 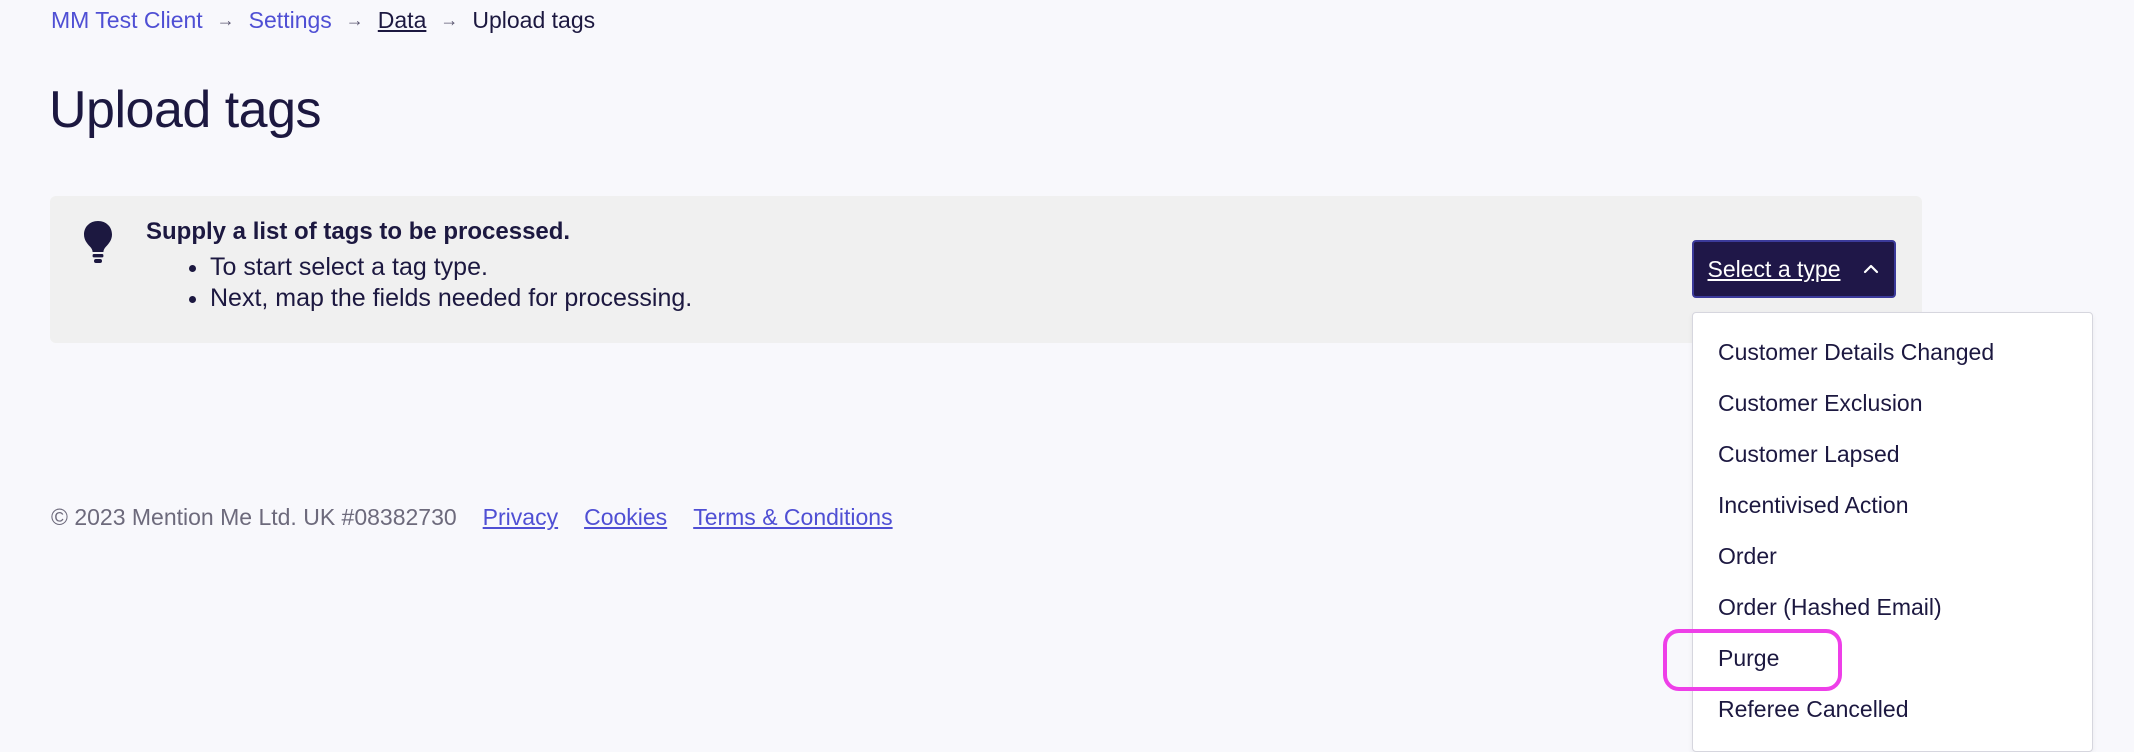 What do you see at coordinates (451, 267) in the screenshot?
I see `info-bullet: To start select a tag type.` at bounding box center [451, 267].